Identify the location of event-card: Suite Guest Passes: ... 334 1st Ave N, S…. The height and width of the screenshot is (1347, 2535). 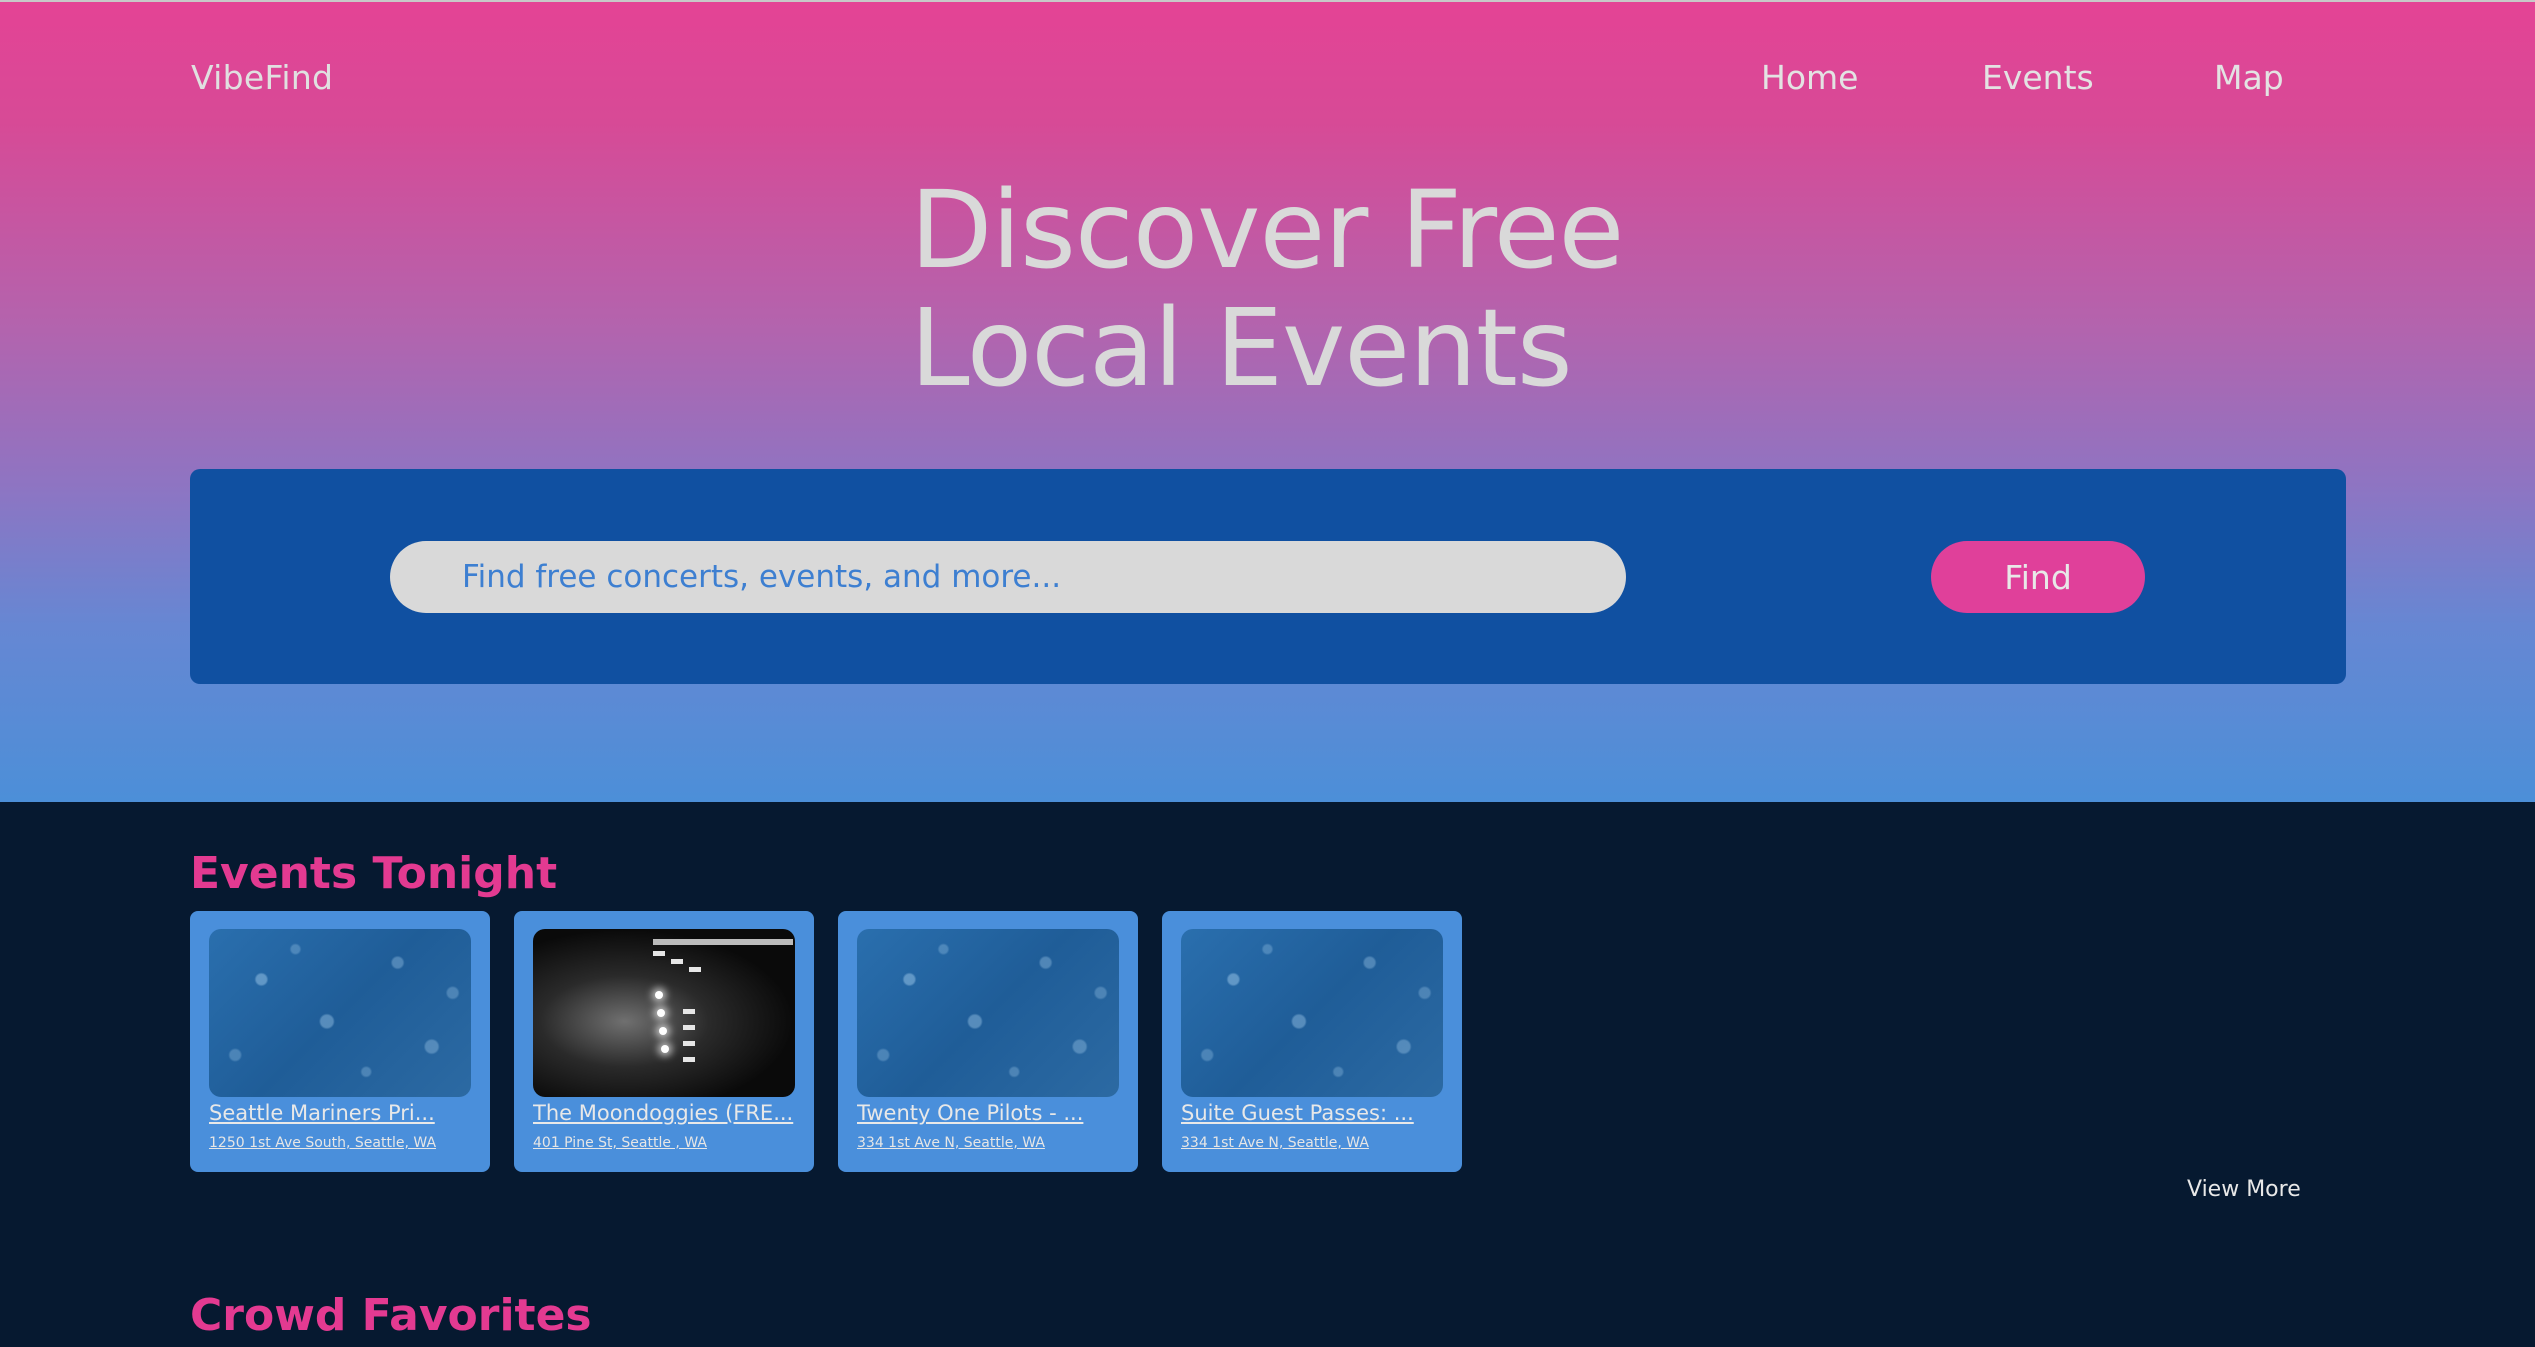
(1312, 1041).